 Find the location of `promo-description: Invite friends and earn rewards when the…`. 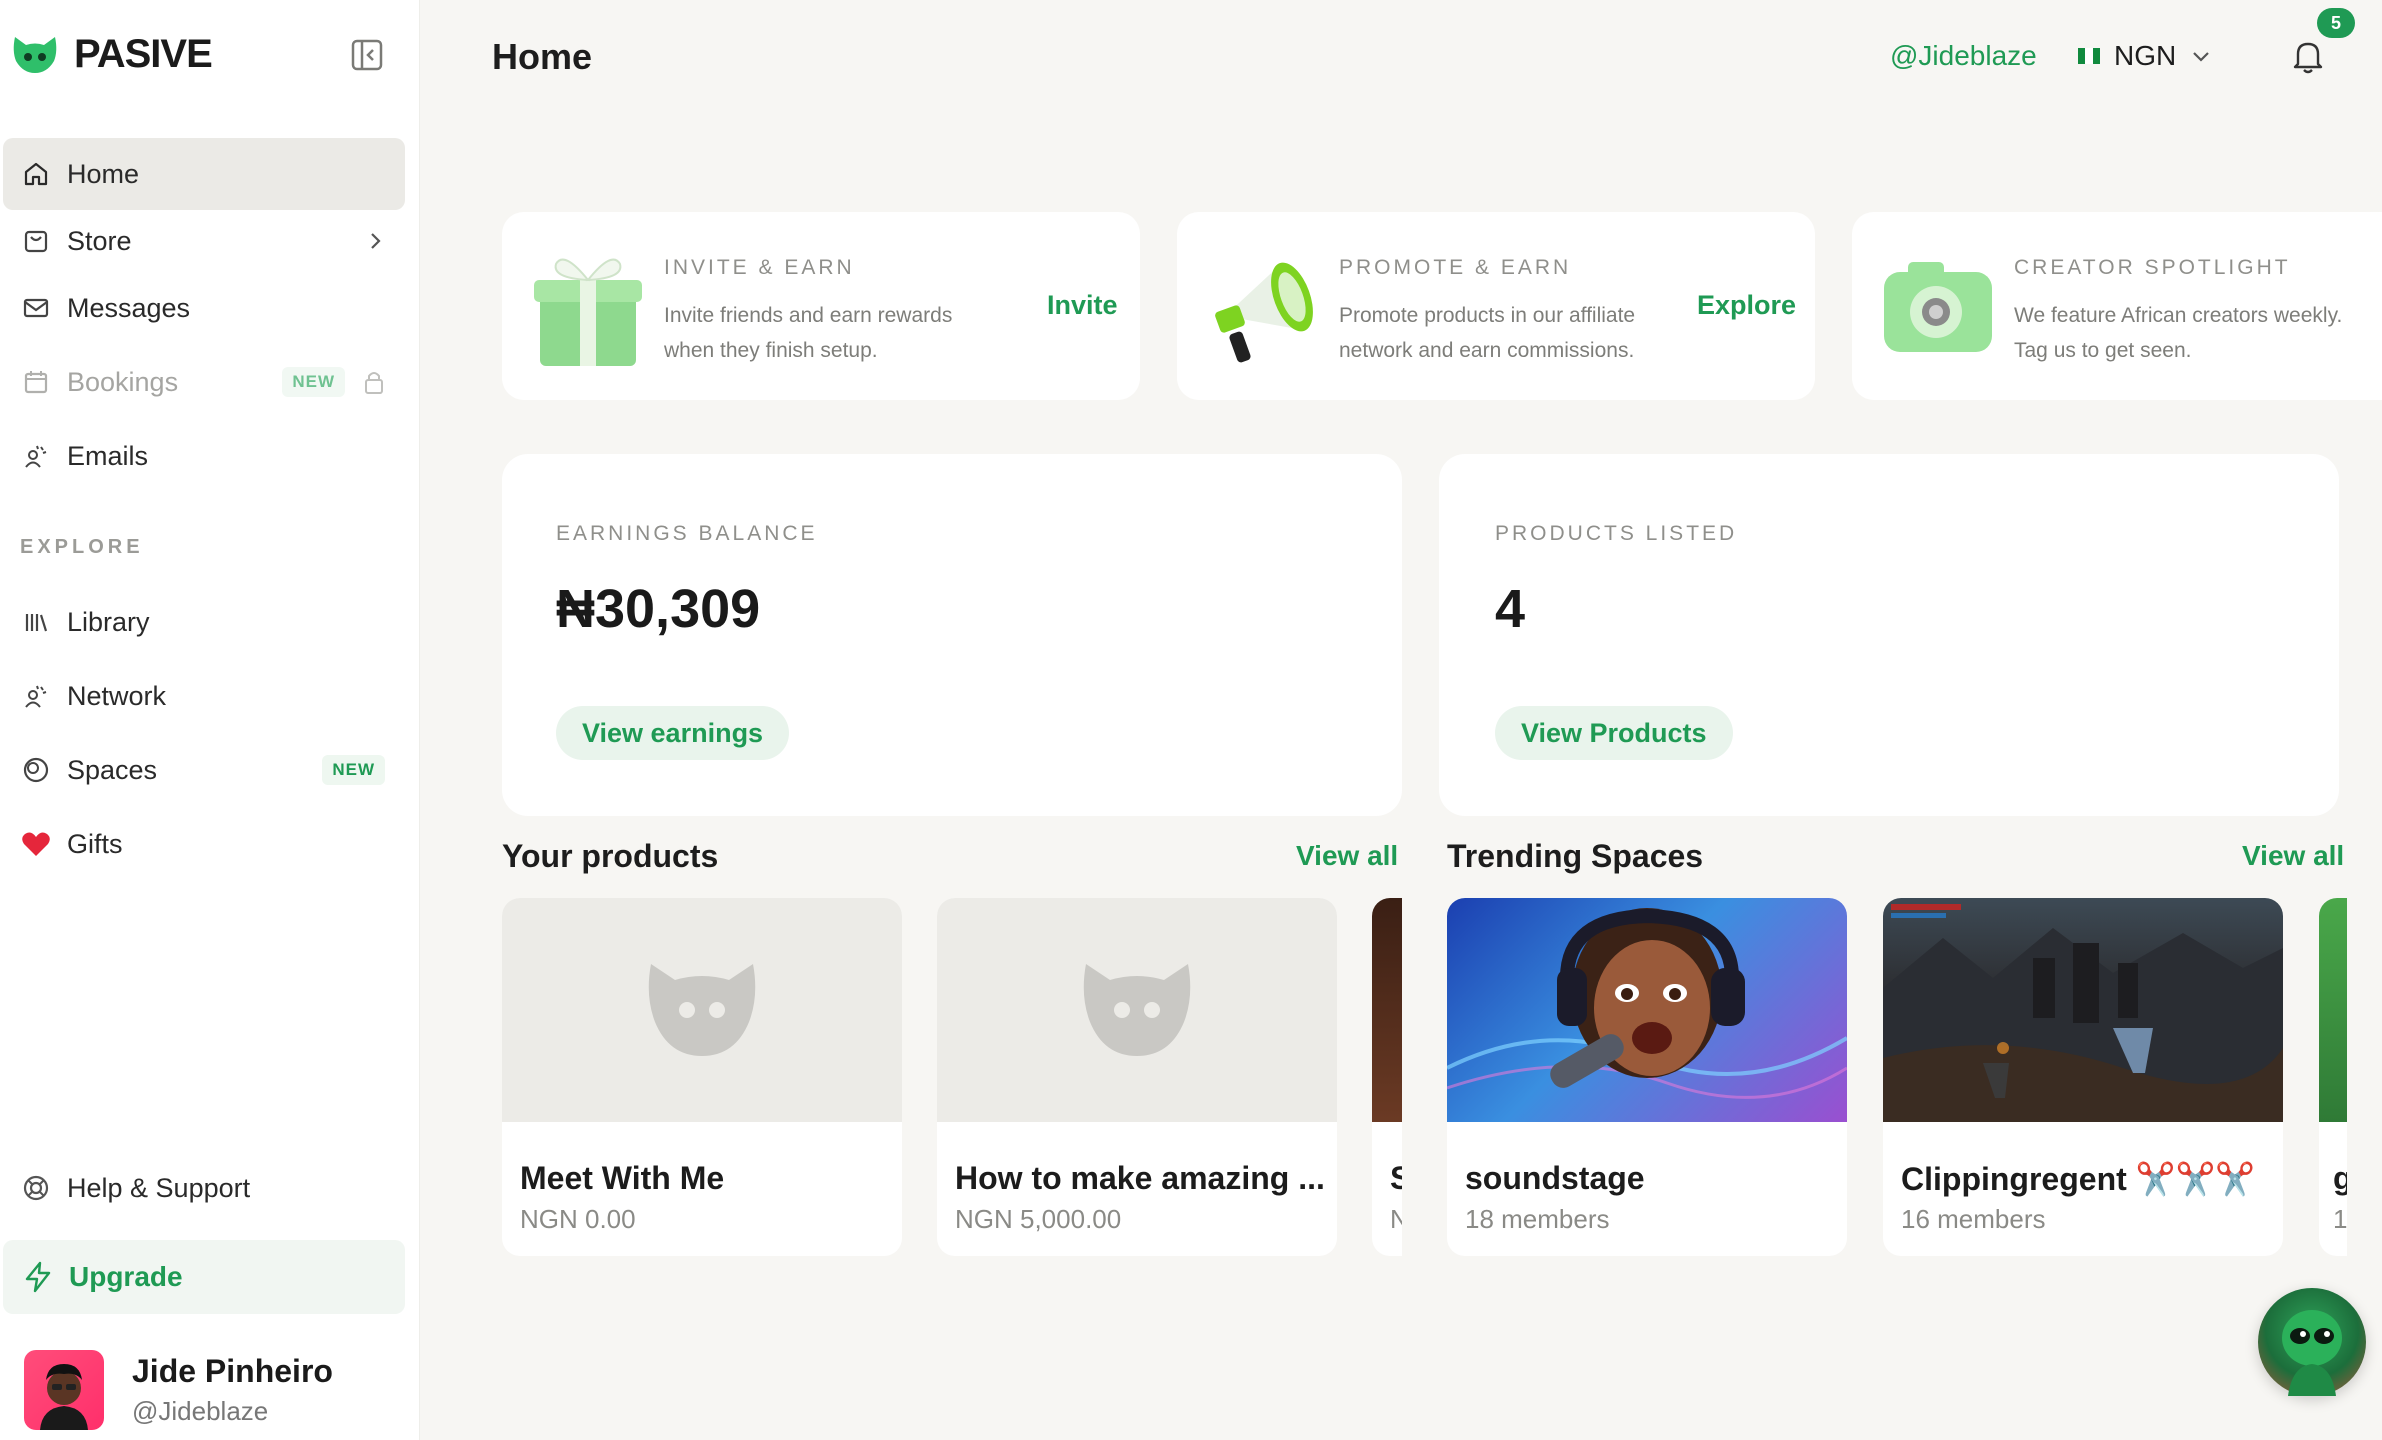

promo-description: Invite friends and earn rewards when the… is located at coordinates (808, 333).